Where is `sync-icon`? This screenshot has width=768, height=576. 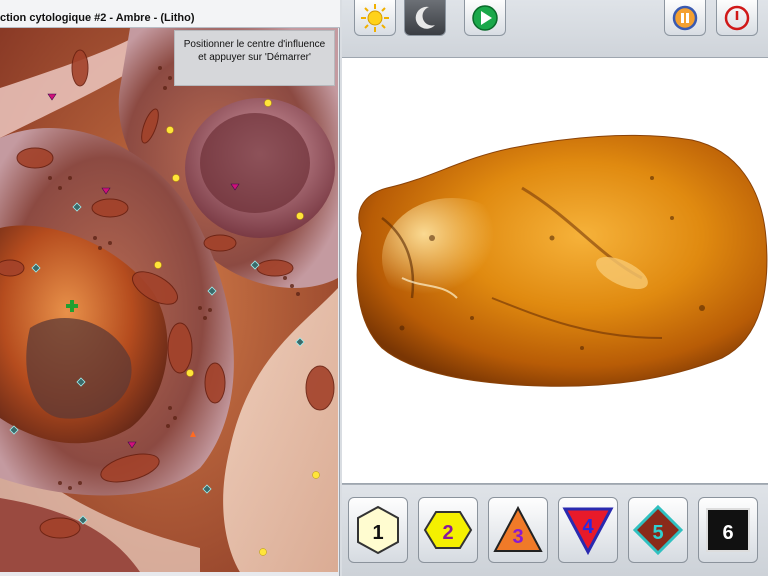
sync-icon is located at coordinates (685, 17).